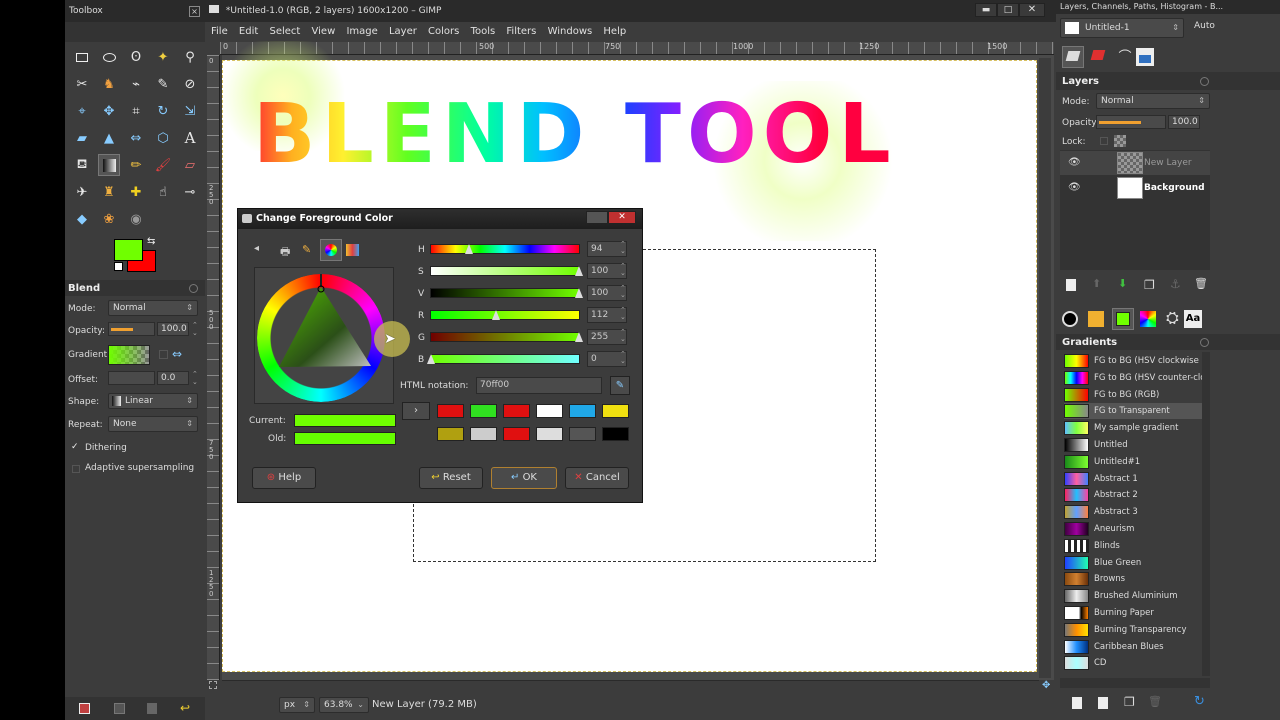 The image size is (1280, 720). What do you see at coordinates (324, 335) in the screenshot?
I see `color-triangle-selector` at bounding box center [324, 335].